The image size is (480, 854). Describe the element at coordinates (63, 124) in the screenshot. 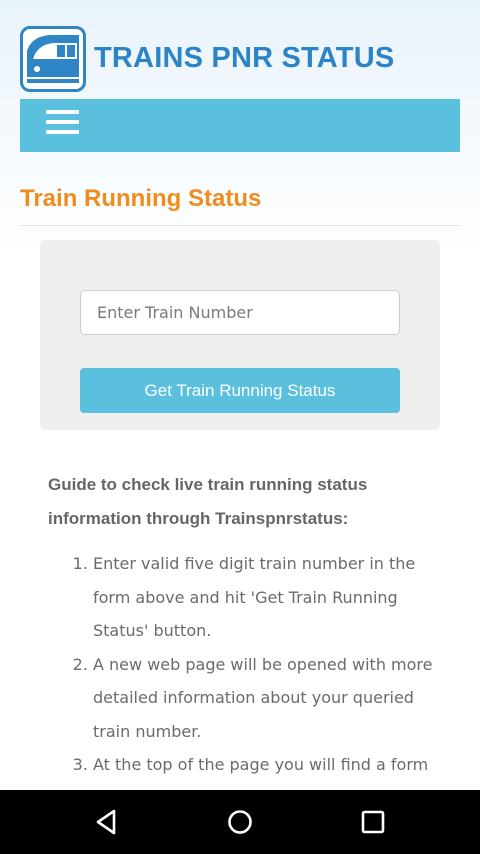

I see `hamburger-menu-icon` at that location.